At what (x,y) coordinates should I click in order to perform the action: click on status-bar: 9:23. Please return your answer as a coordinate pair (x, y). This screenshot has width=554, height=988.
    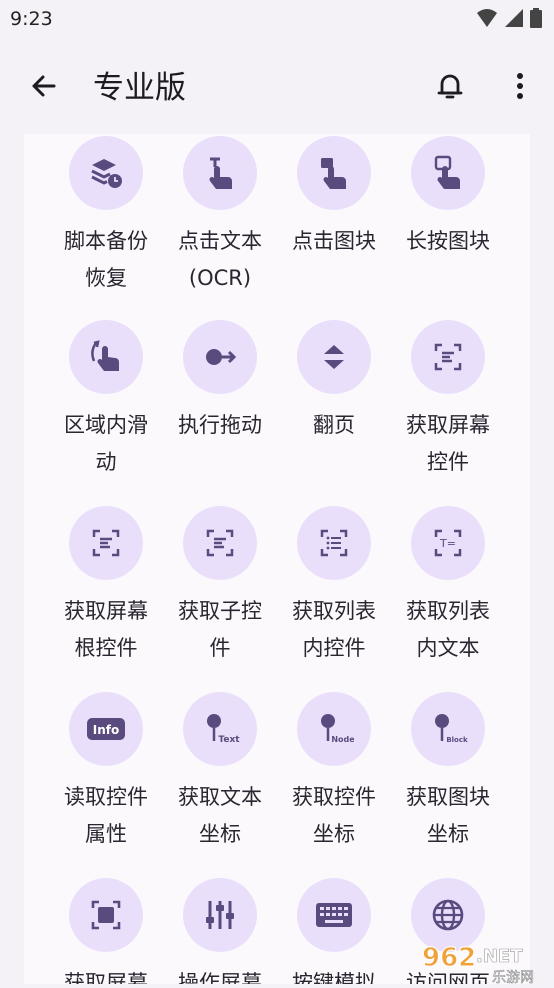
    Looking at the image, I should click on (277, 19).